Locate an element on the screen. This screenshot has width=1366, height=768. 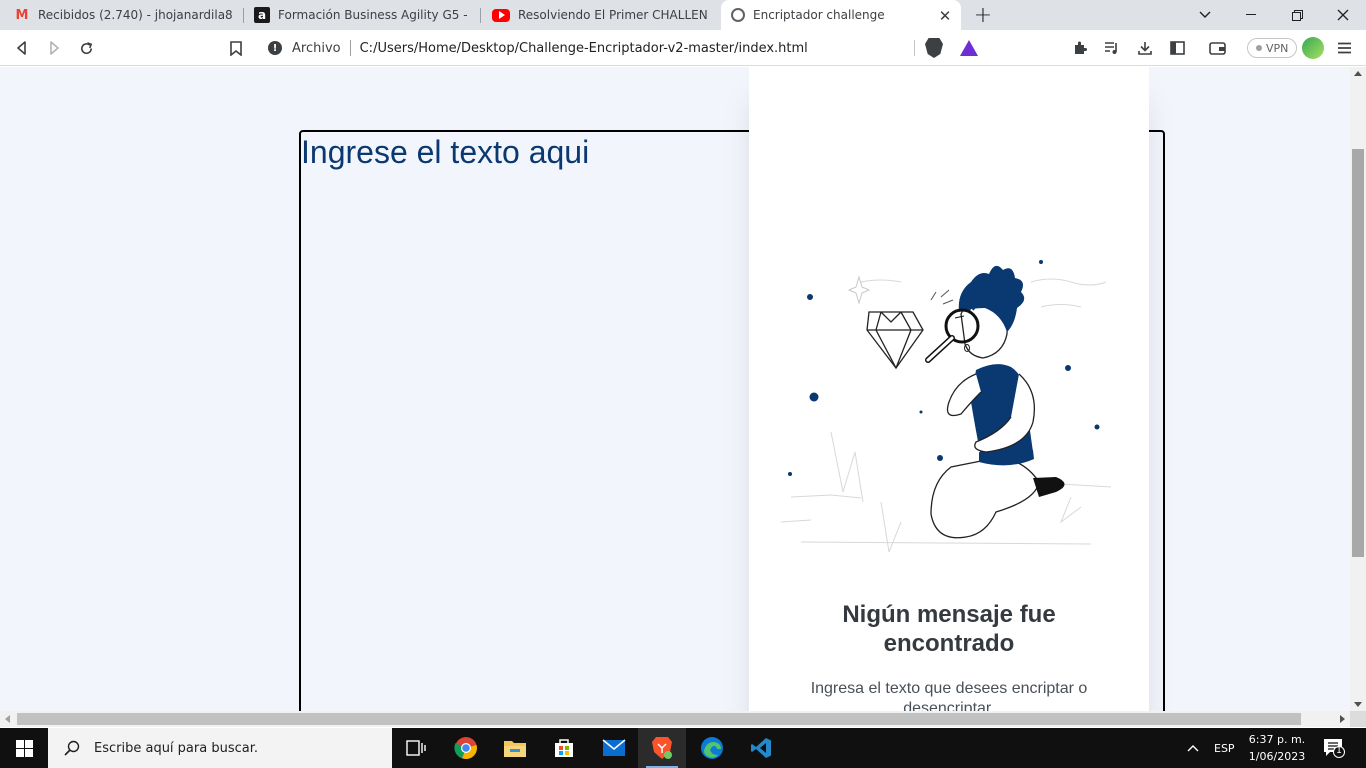
file-explorer-icon is located at coordinates (515, 748).